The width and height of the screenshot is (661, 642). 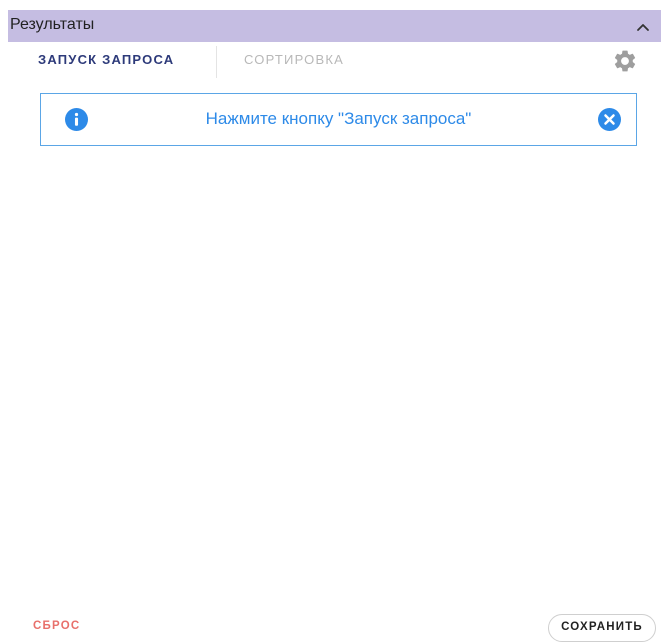 I want to click on chevron-up-icon, so click(x=643, y=27).